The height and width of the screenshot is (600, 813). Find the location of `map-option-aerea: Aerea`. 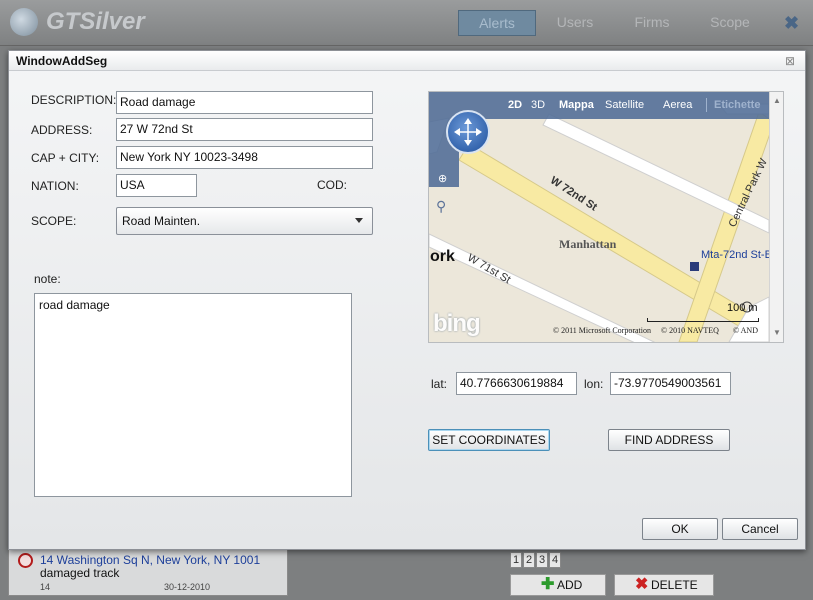

map-option-aerea: Aerea is located at coordinates (677, 105).